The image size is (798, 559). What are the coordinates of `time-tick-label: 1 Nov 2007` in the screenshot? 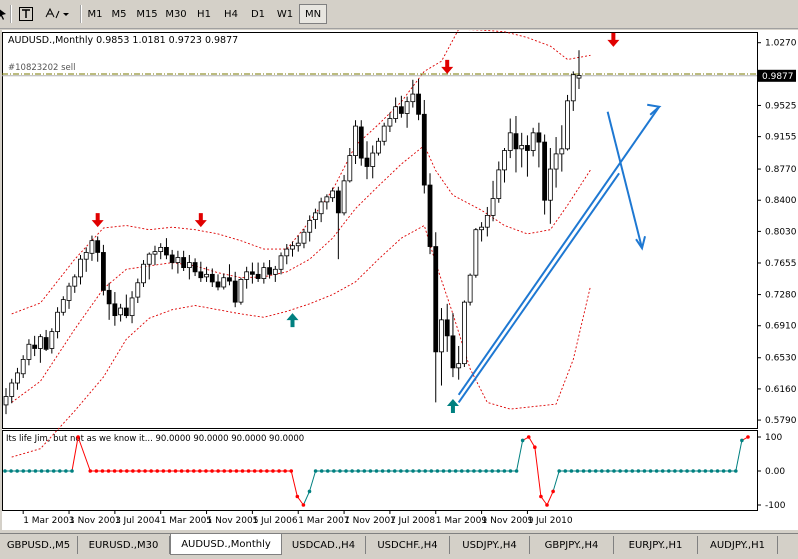 It's located at (370, 521).